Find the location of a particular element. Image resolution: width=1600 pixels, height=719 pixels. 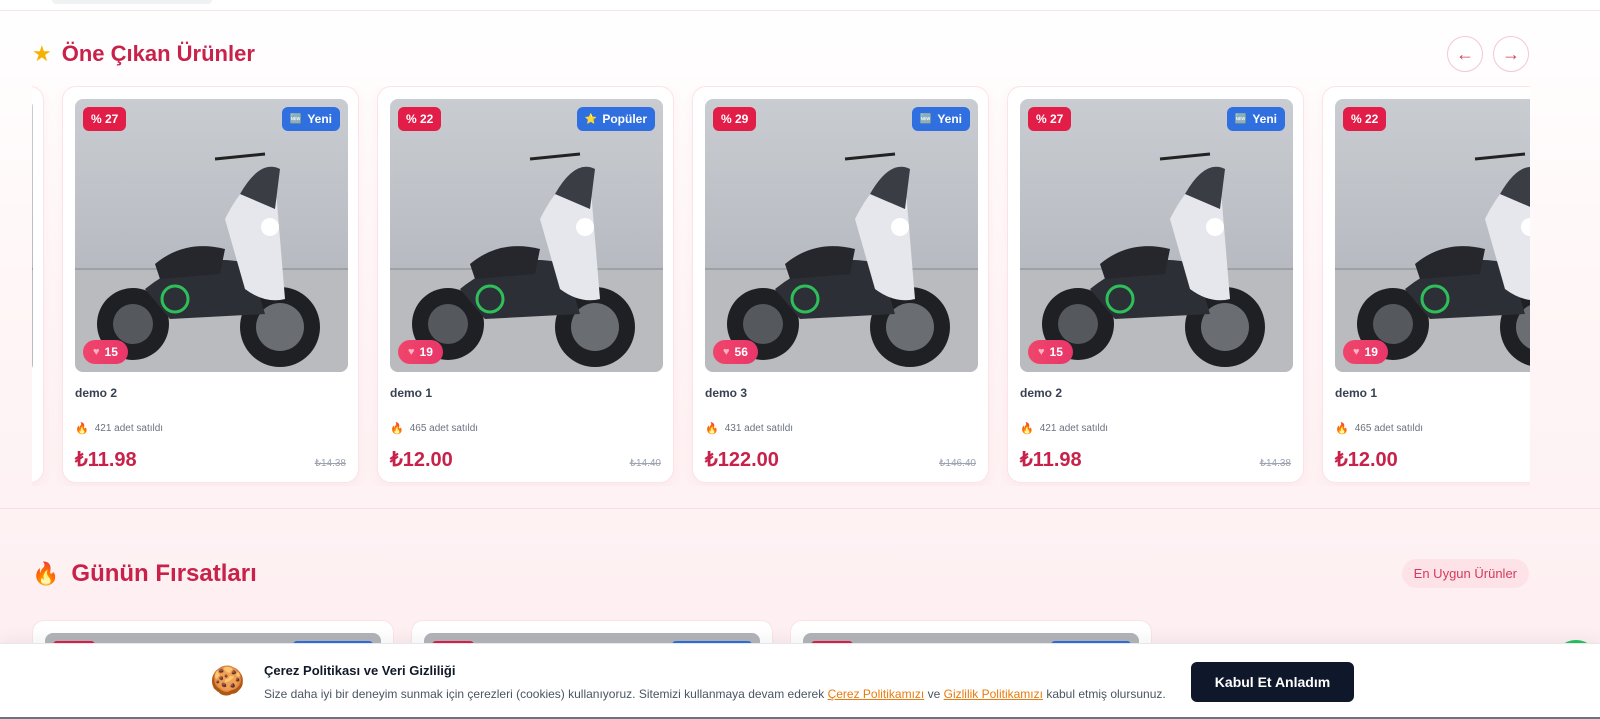

product-image: % 29 🆕 Yeni ♥ 56 is located at coordinates (841, 235).